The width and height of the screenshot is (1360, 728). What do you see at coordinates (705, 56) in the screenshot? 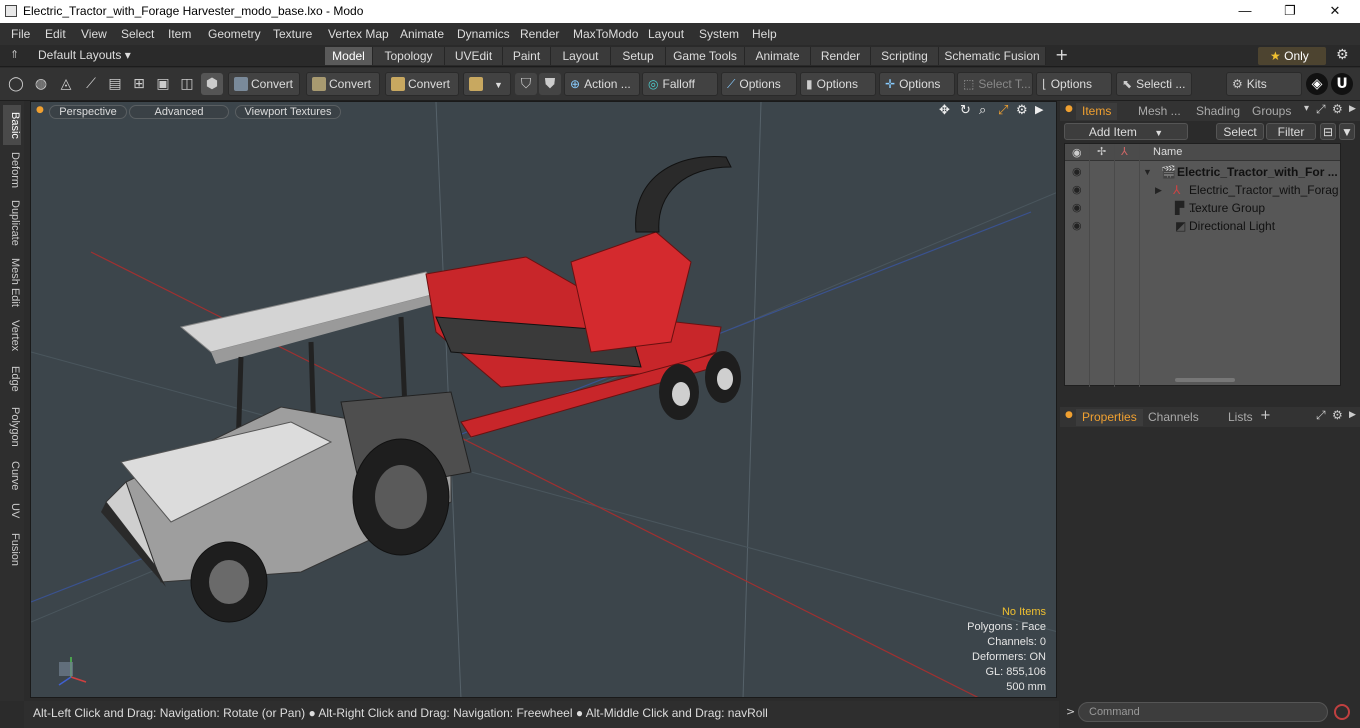
I see `tab-game-tools: Game Tools` at bounding box center [705, 56].